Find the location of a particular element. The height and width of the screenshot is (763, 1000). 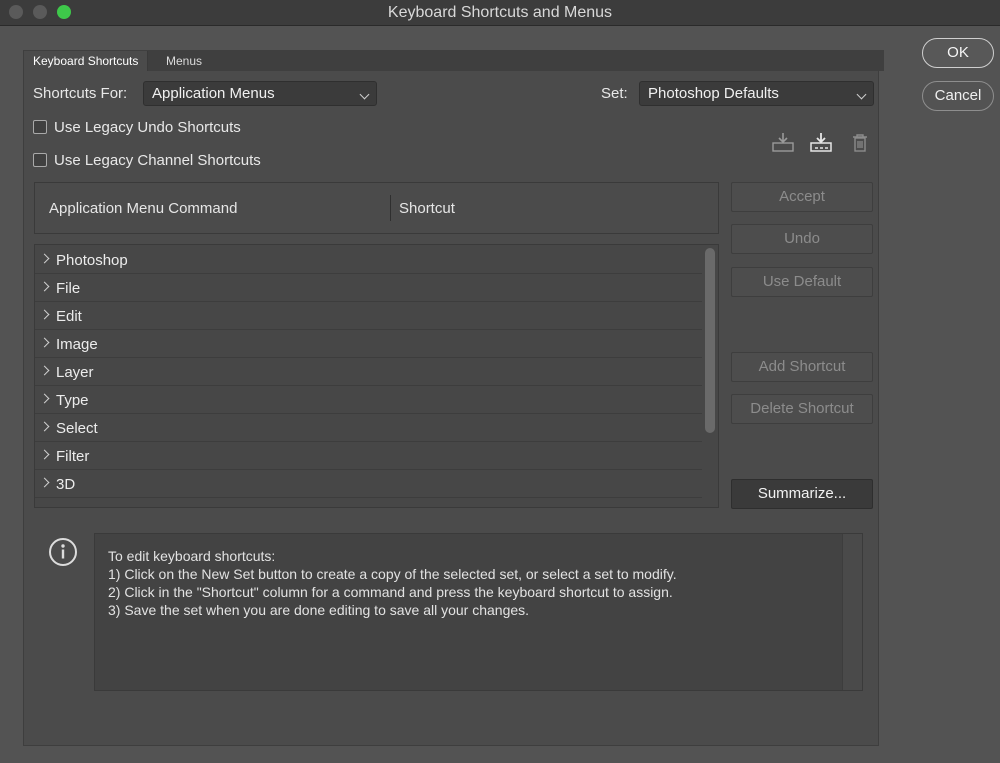

info-icon is located at coordinates (63, 552).